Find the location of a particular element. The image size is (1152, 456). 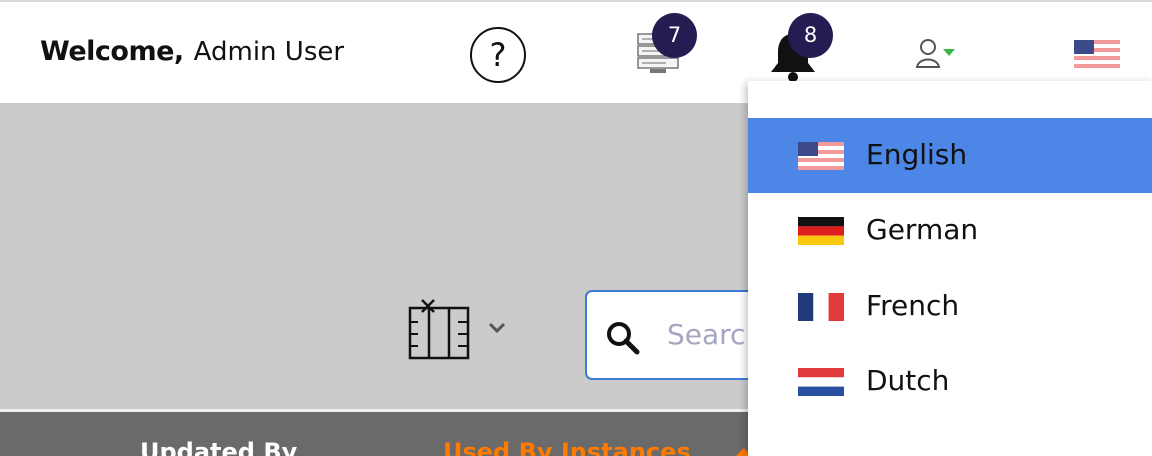

messages-badge: 7 is located at coordinates (674, 35).